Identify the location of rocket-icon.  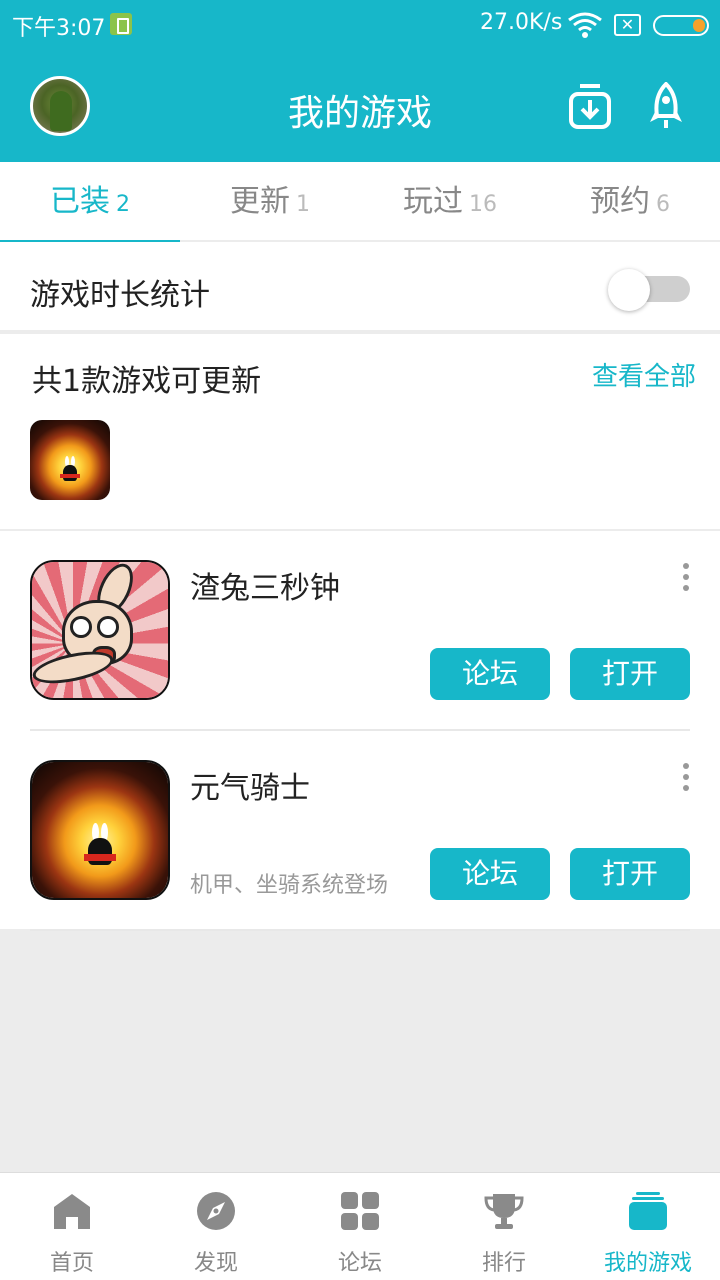
(666, 106).